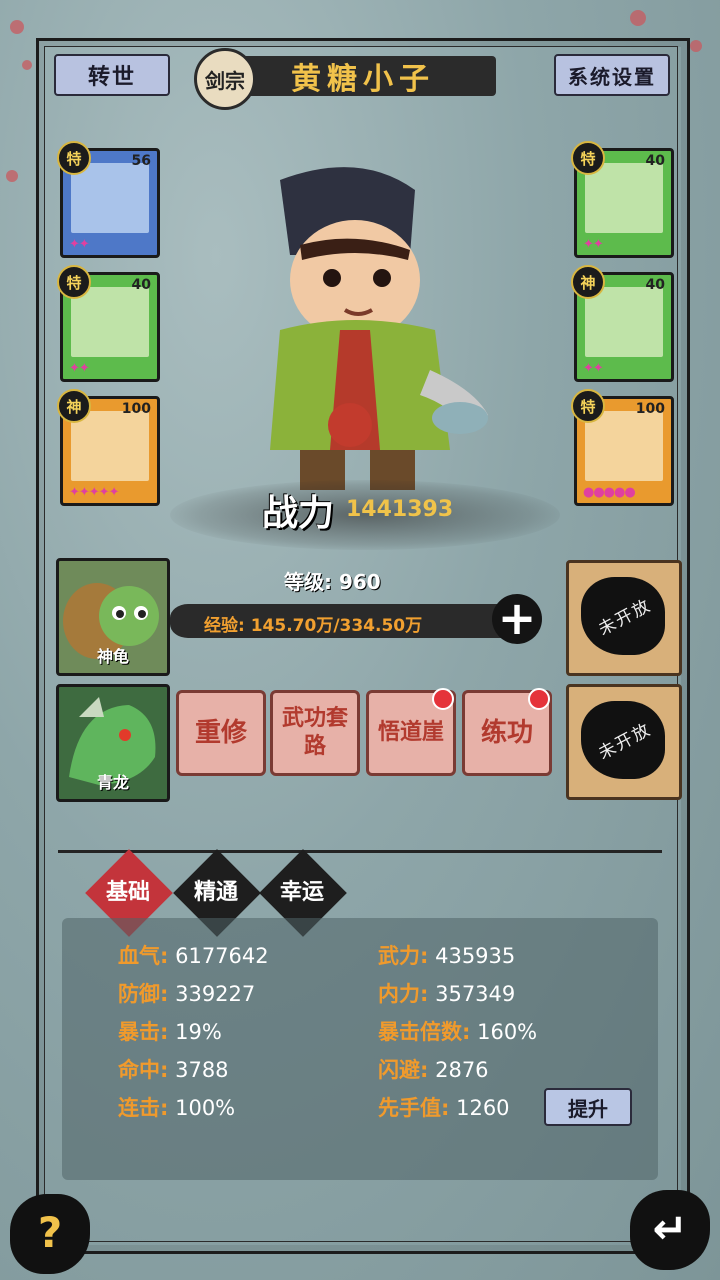 This screenshot has height=1280, width=720. I want to click on tab-luck-label: 幸运, so click(301, 892).